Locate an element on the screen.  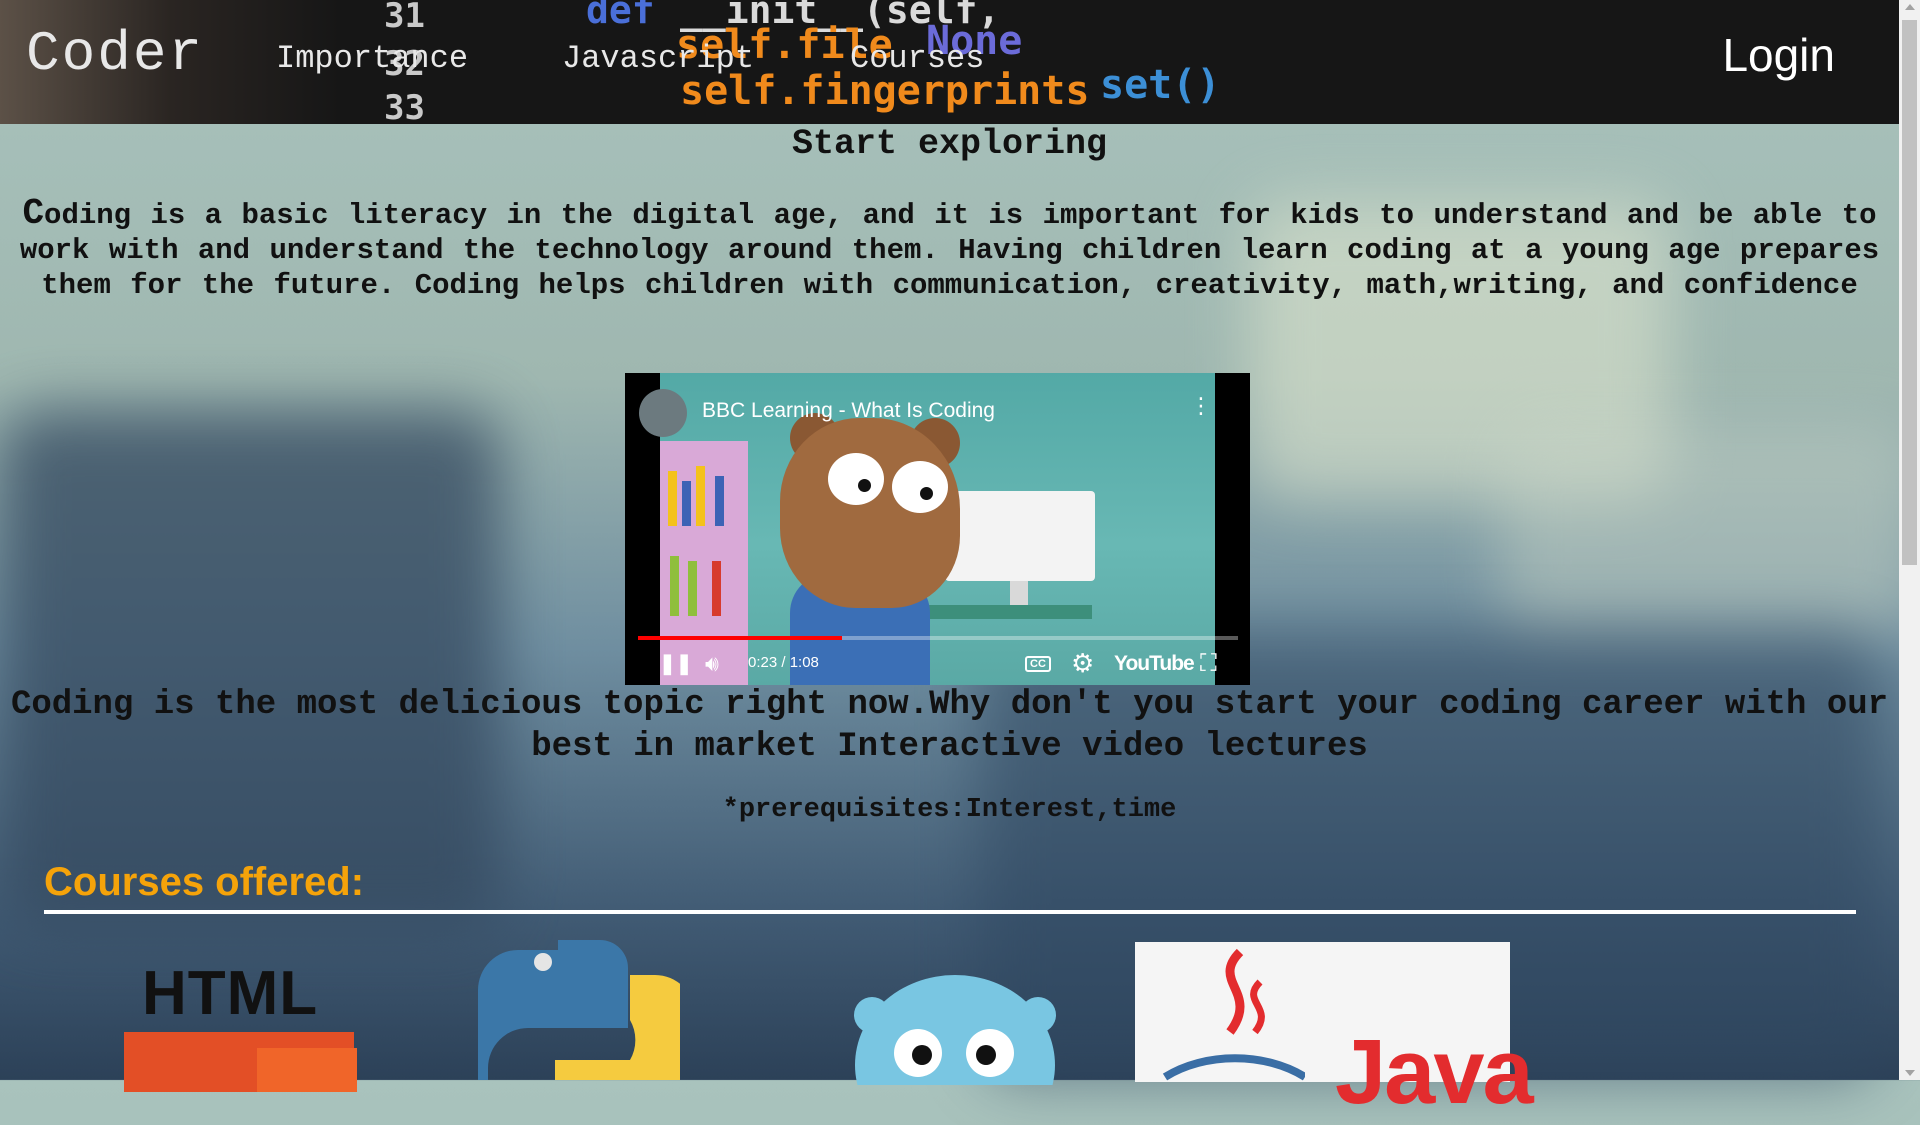
code-keyword: def is located at coordinates (620, 16).